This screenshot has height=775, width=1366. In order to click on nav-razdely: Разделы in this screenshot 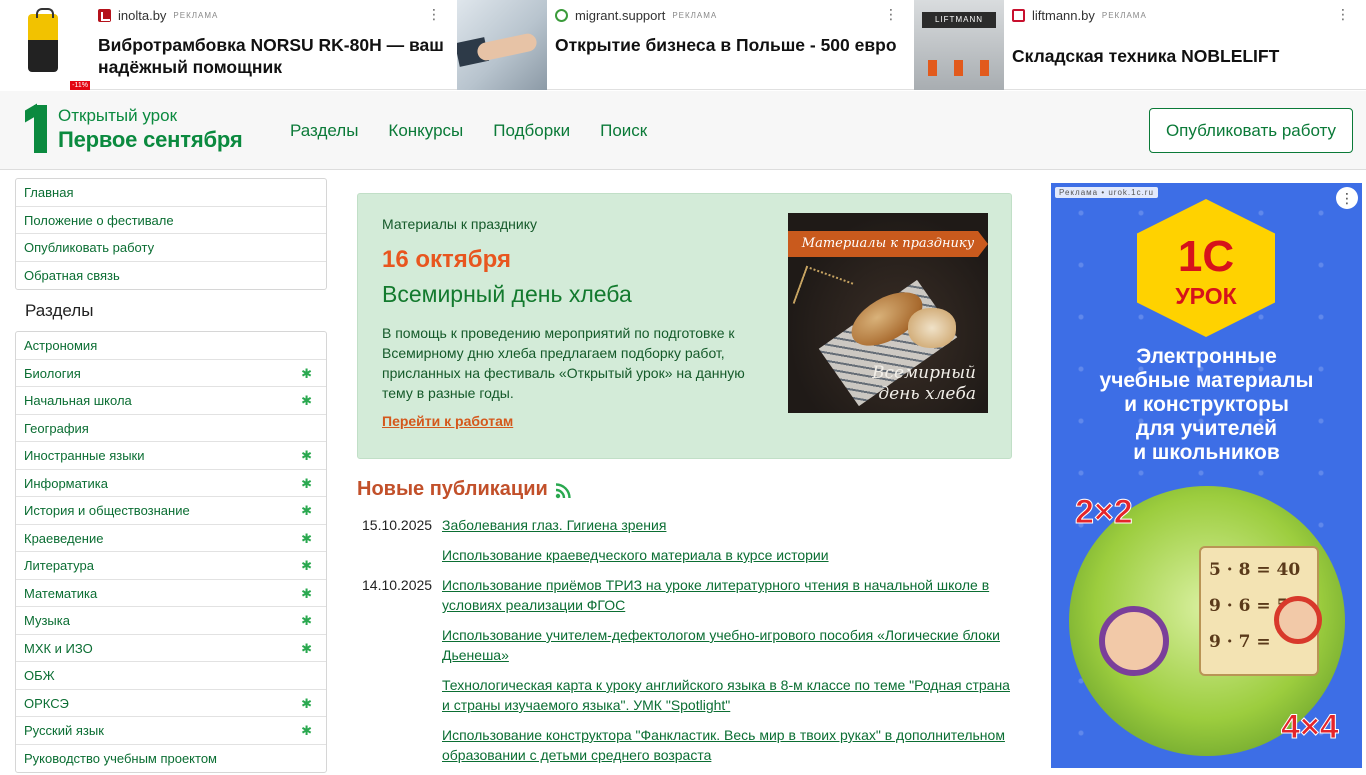, I will do `click(324, 131)`.